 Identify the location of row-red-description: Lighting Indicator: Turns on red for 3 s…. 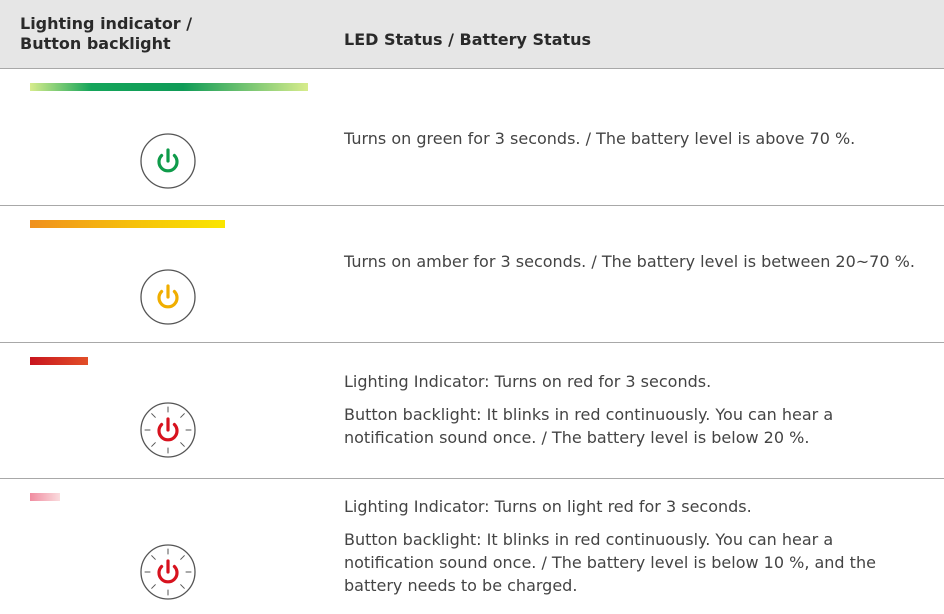
(634, 409).